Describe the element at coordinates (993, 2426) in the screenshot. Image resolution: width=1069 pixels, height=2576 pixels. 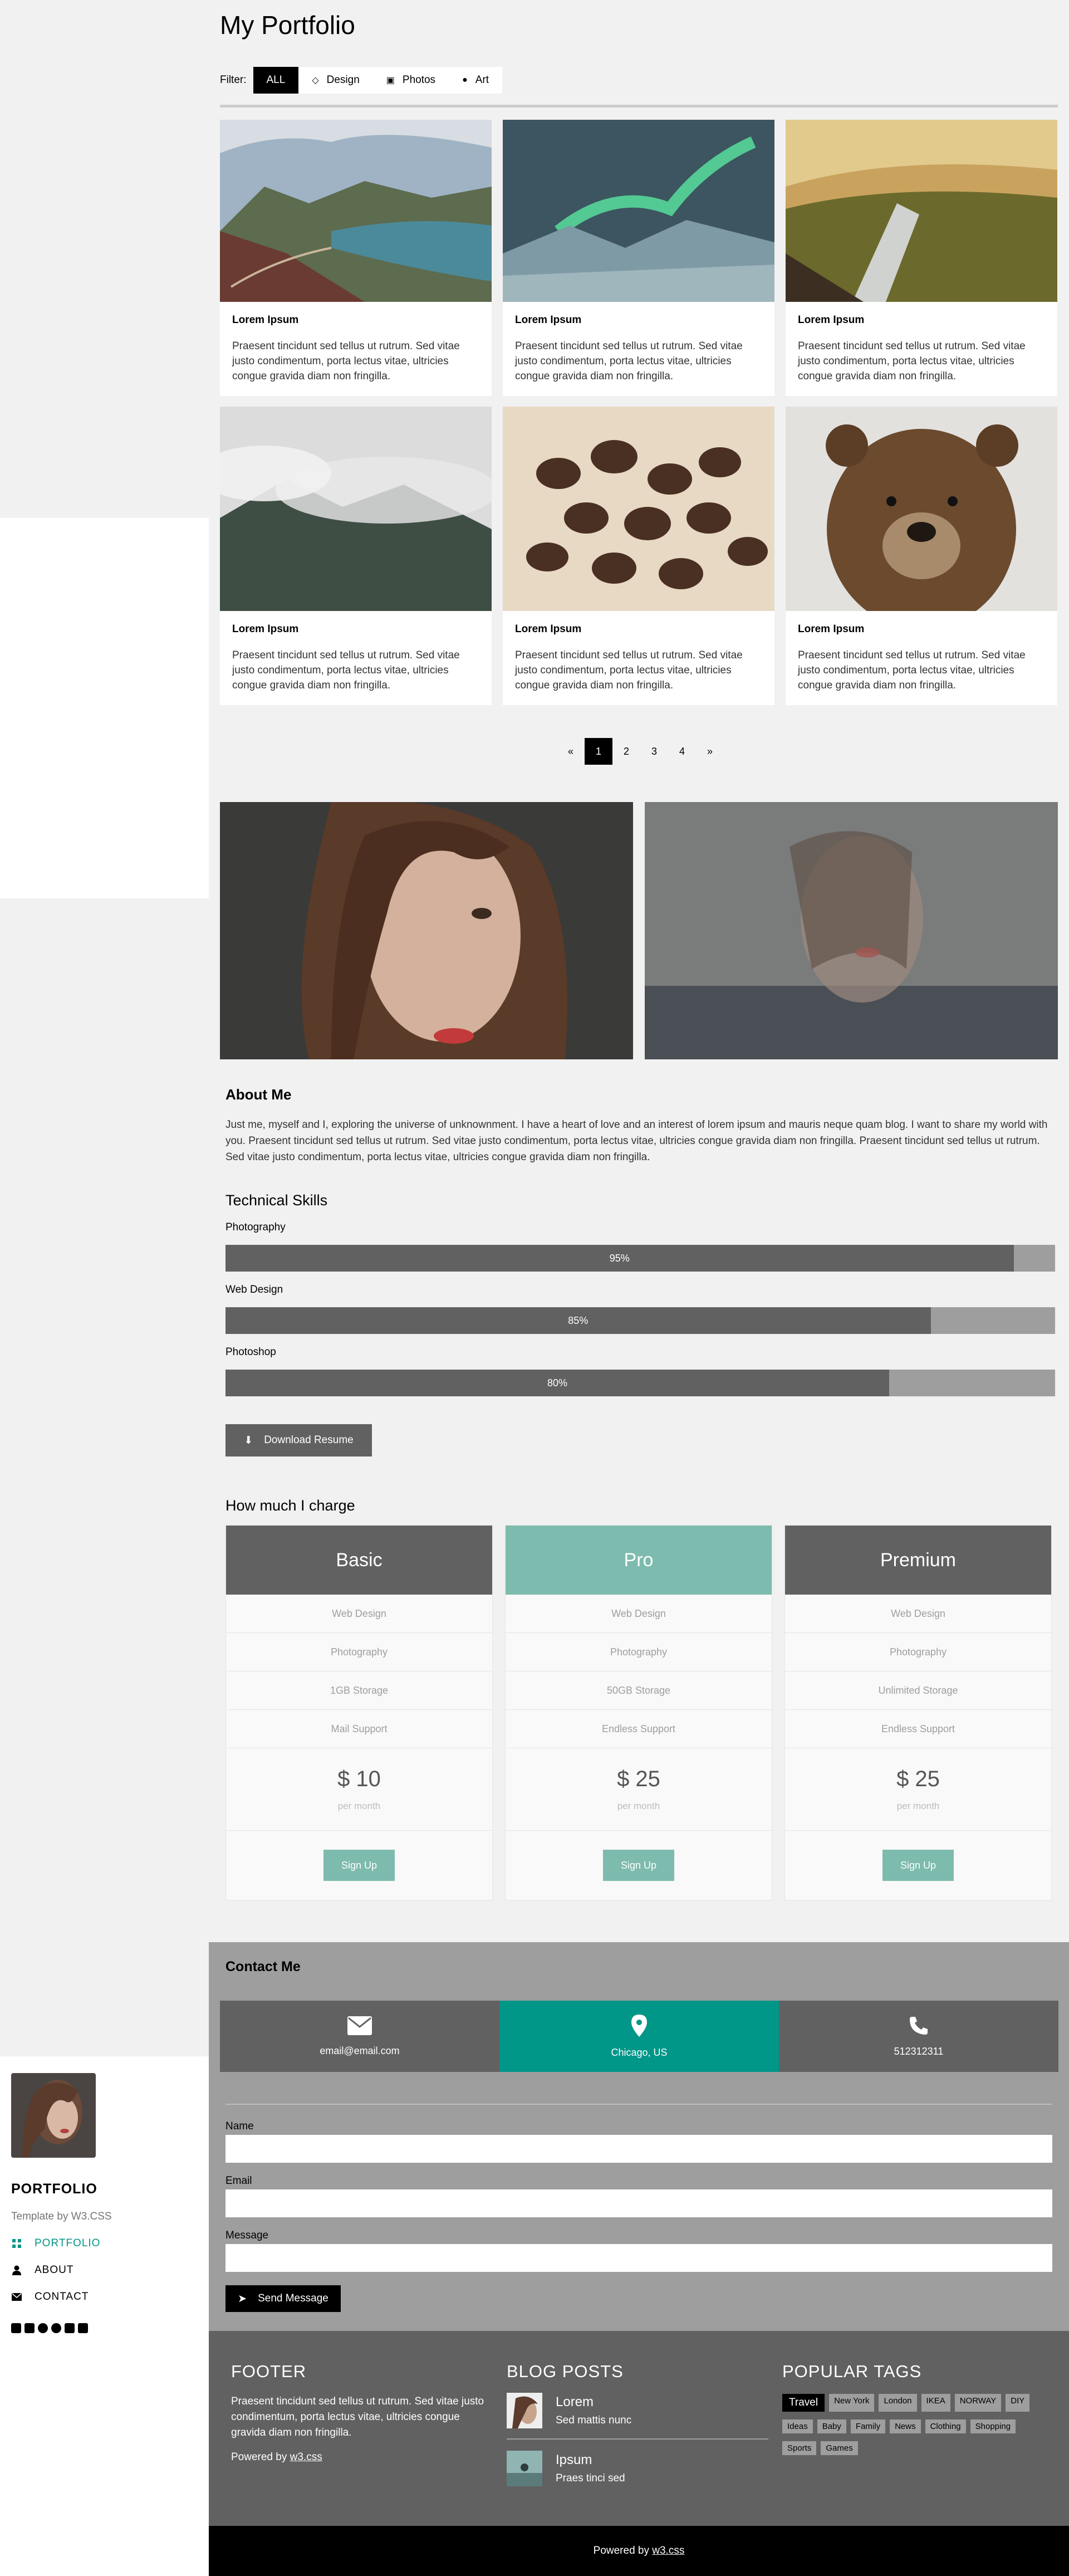
I see `tag: Shopping` at that location.